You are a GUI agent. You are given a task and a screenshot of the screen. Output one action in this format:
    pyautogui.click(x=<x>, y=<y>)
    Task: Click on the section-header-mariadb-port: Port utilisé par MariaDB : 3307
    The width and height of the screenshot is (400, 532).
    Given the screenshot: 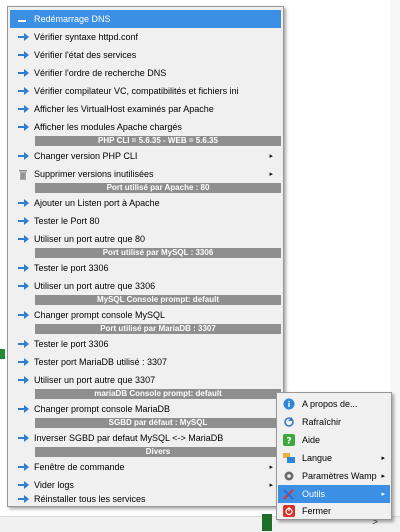 What is the action you would take?
    pyautogui.click(x=158, y=329)
    